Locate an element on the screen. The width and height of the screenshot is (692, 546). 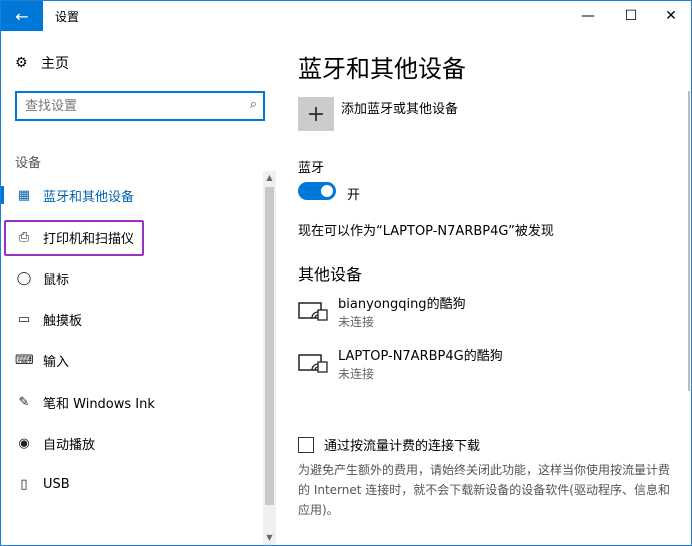
maximize-icon: ☐ is located at coordinates (631, 16).